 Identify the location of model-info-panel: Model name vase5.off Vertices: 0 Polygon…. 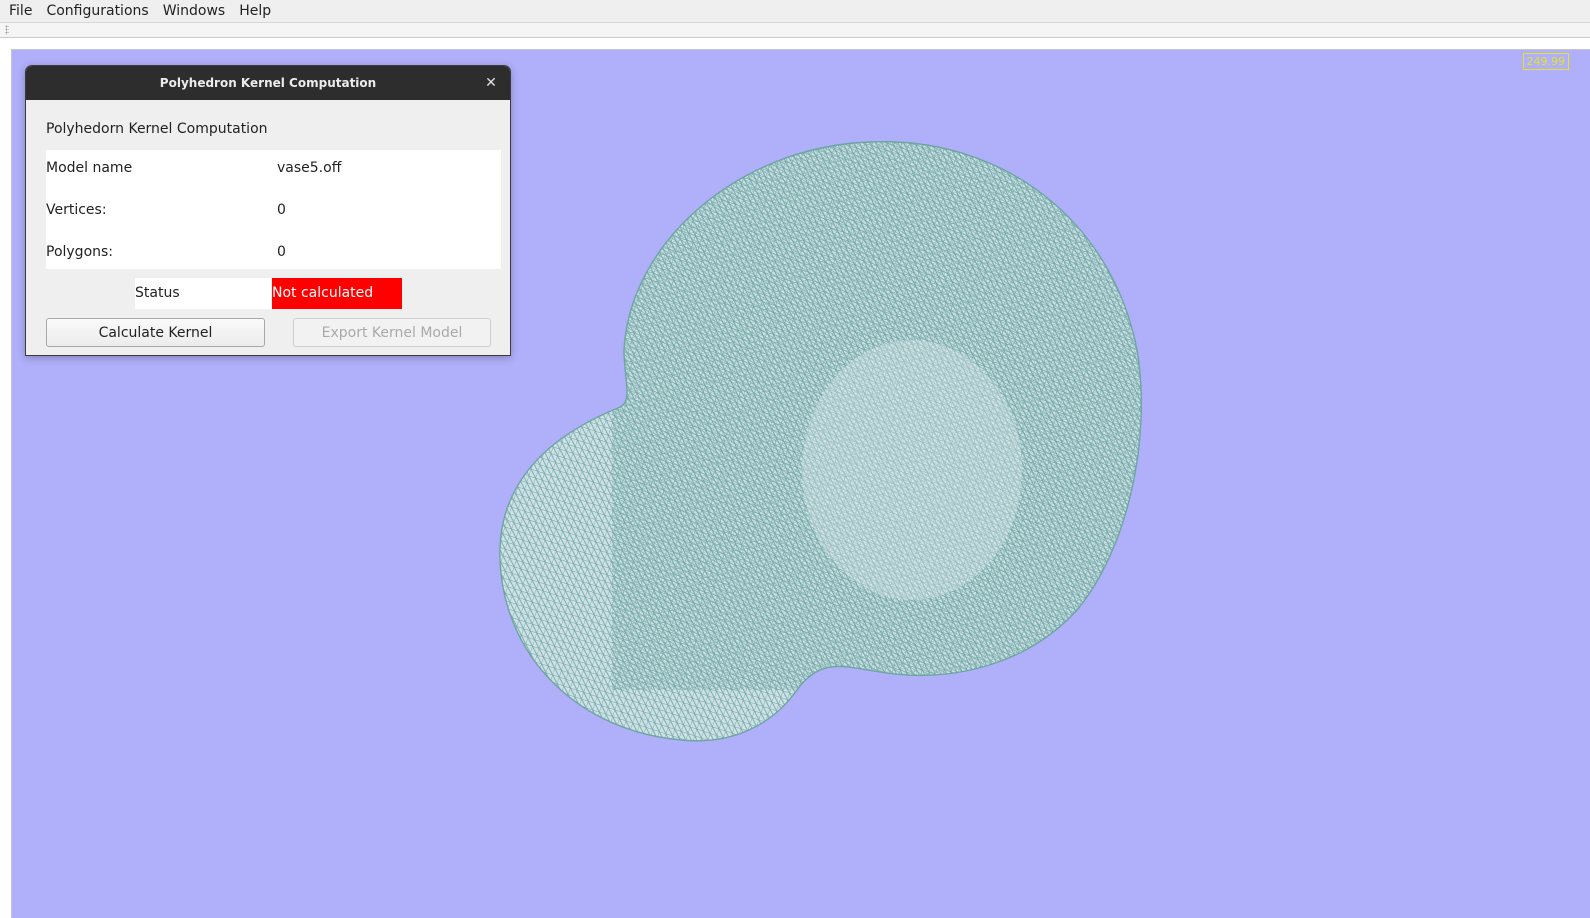
(273, 209).